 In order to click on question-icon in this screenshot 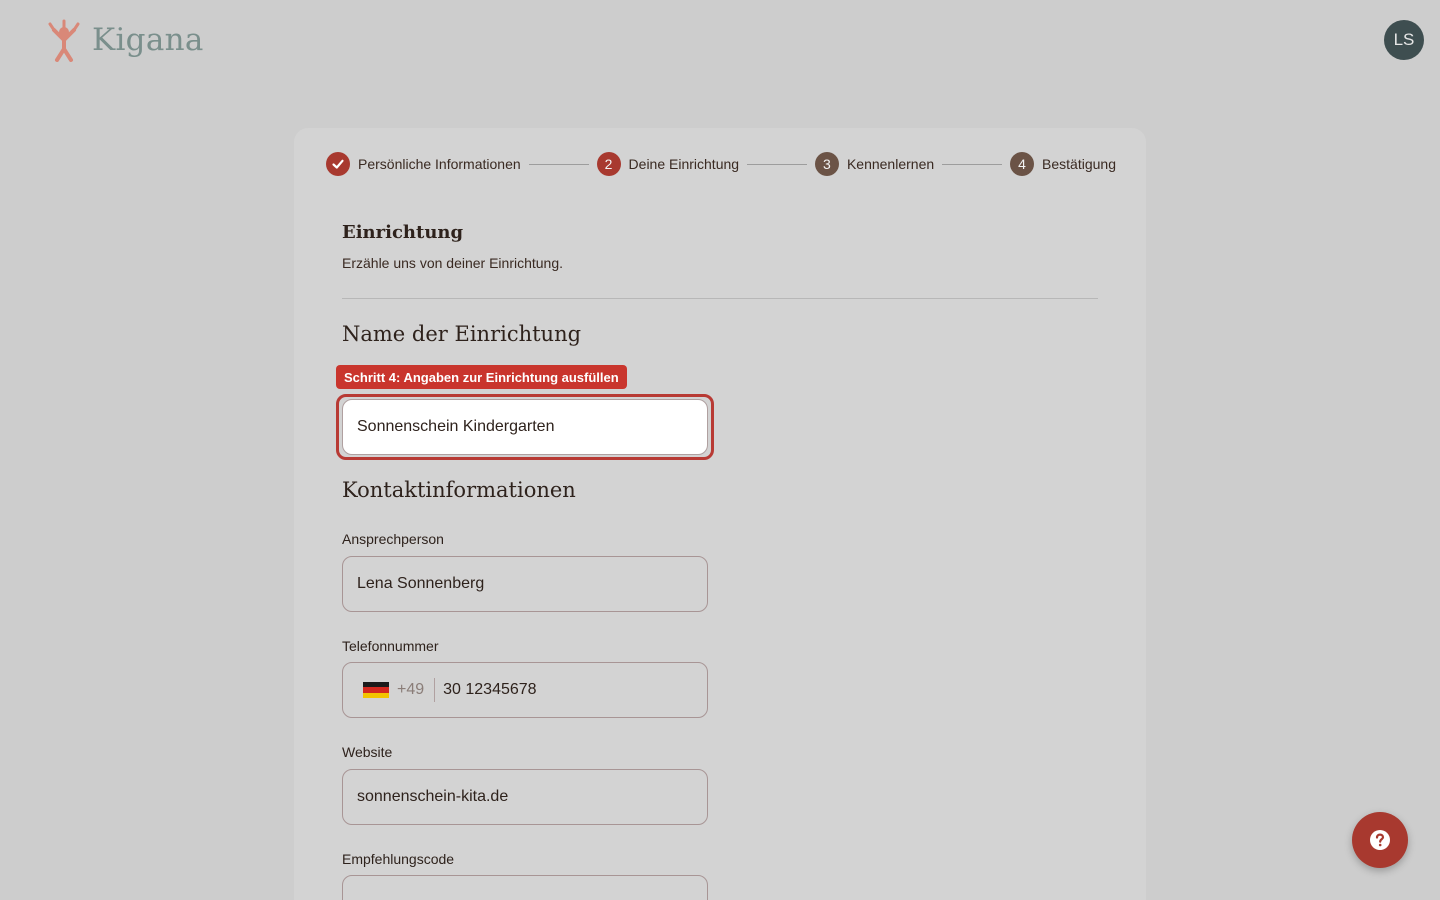, I will do `click(1380, 840)`.